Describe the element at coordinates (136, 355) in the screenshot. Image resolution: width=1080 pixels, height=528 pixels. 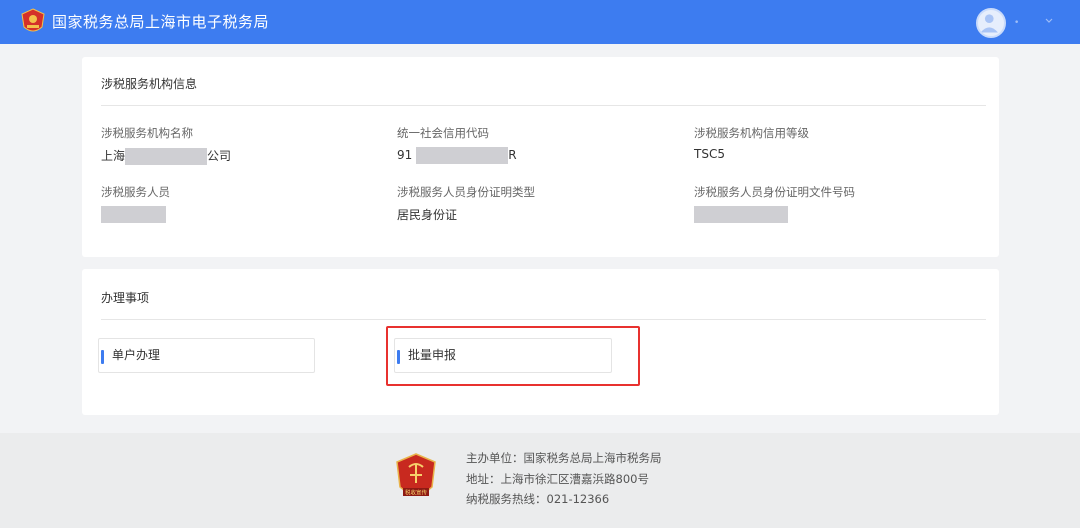
I see `task-label: 单户办理` at that location.